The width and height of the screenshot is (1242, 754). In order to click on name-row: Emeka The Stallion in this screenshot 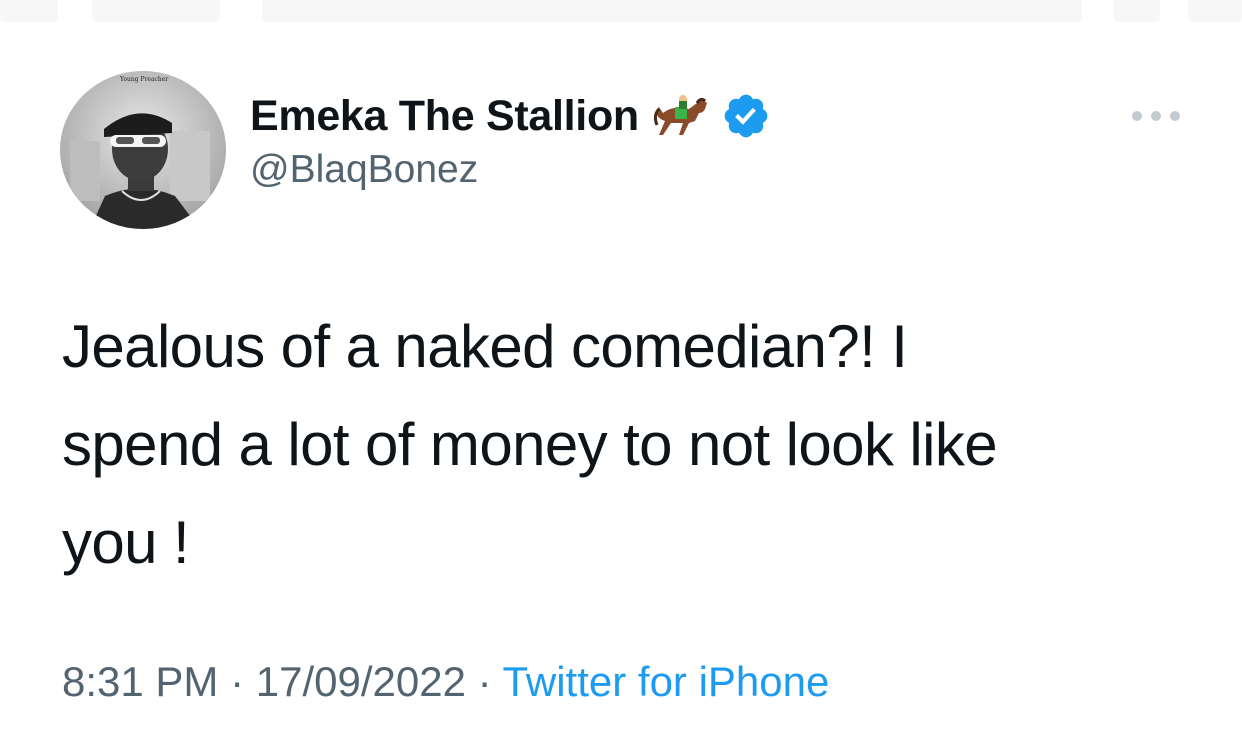, I will do `click(510, 116)`.